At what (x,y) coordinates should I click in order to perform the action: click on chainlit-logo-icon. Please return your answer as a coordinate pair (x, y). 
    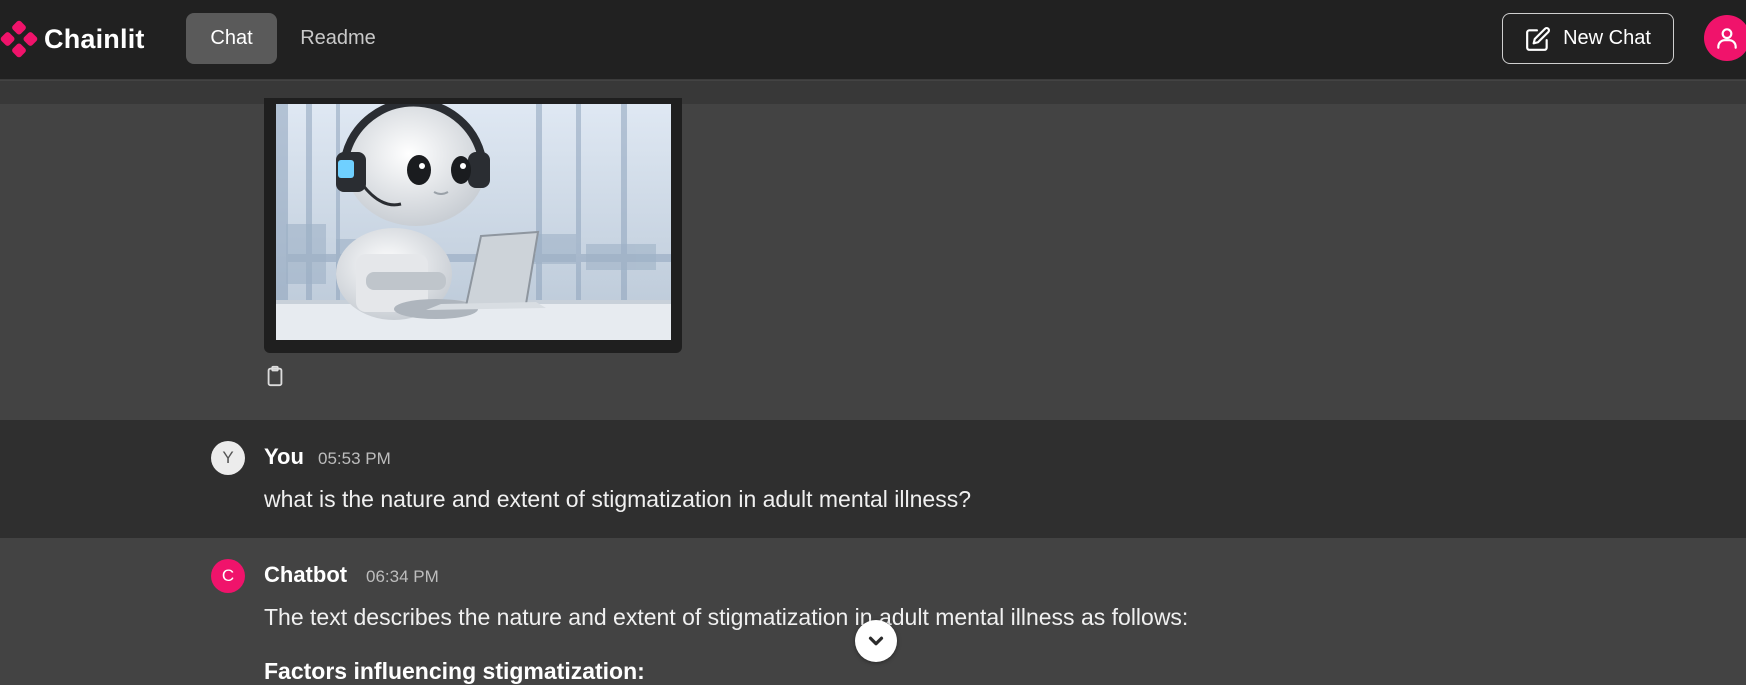
    Looking at the image, I should click on (19, 39).